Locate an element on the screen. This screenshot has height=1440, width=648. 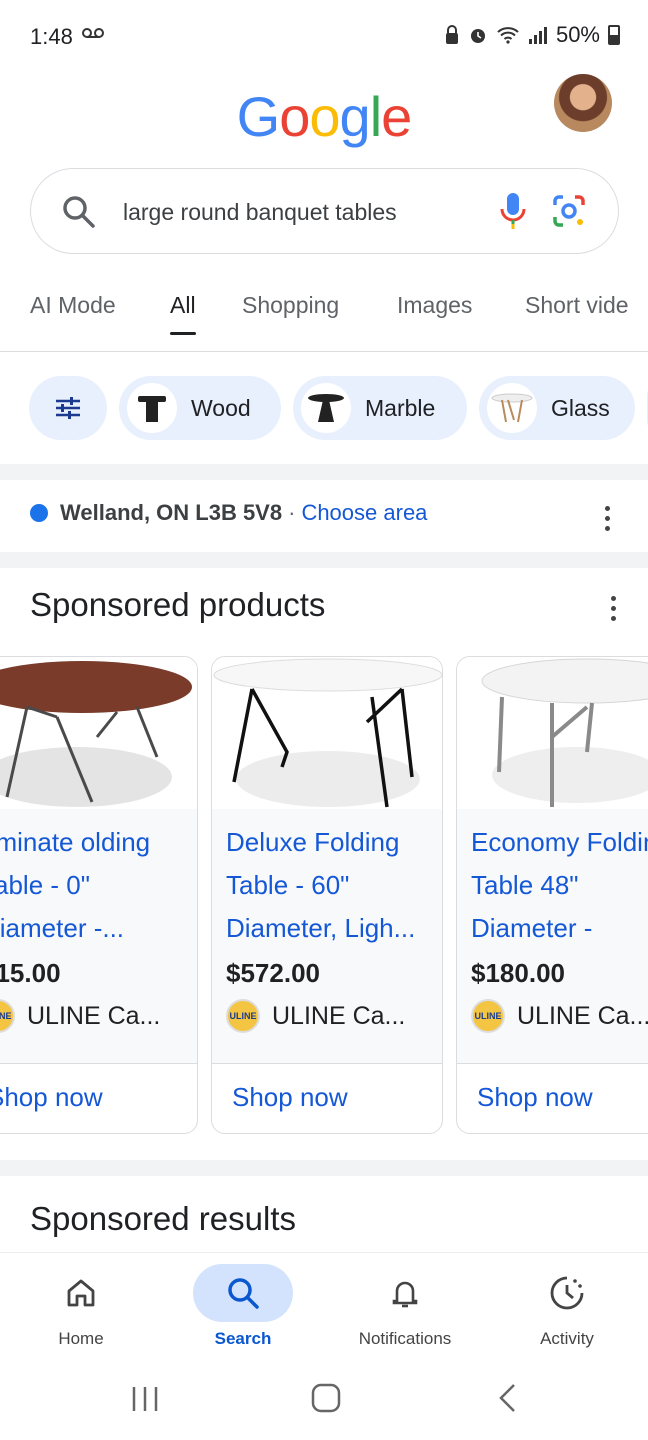
tab-shopping: Shopping is located at coordinates (290, 305).